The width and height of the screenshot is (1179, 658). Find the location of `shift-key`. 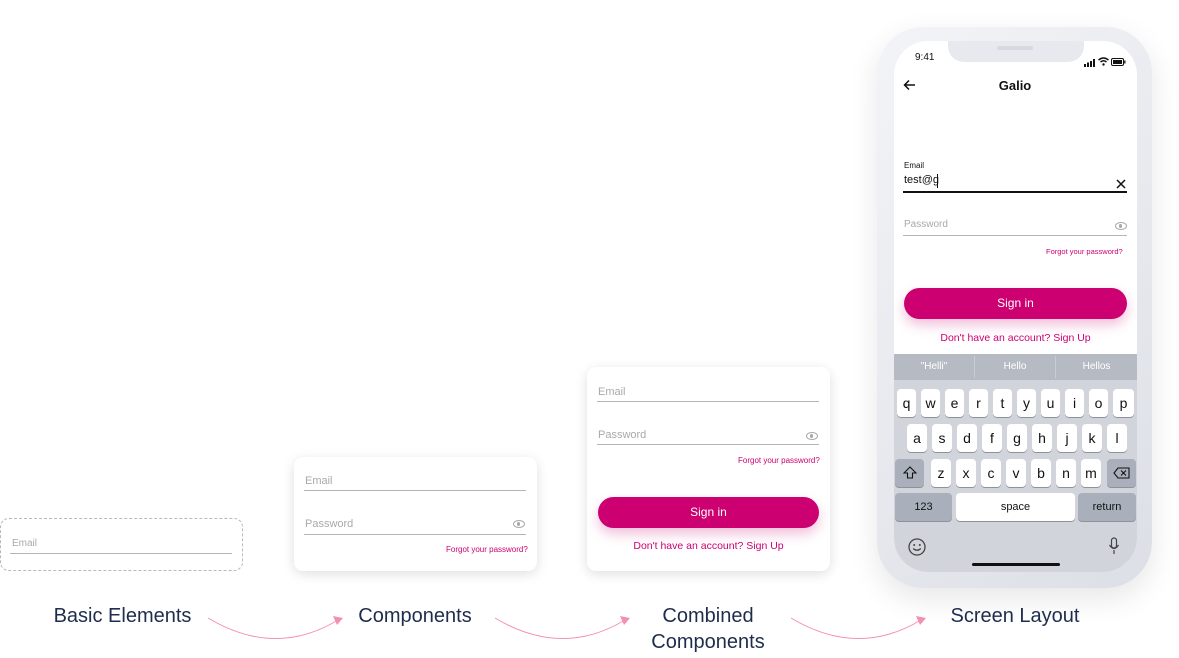

shift-key is located at coordinates (909, 473).